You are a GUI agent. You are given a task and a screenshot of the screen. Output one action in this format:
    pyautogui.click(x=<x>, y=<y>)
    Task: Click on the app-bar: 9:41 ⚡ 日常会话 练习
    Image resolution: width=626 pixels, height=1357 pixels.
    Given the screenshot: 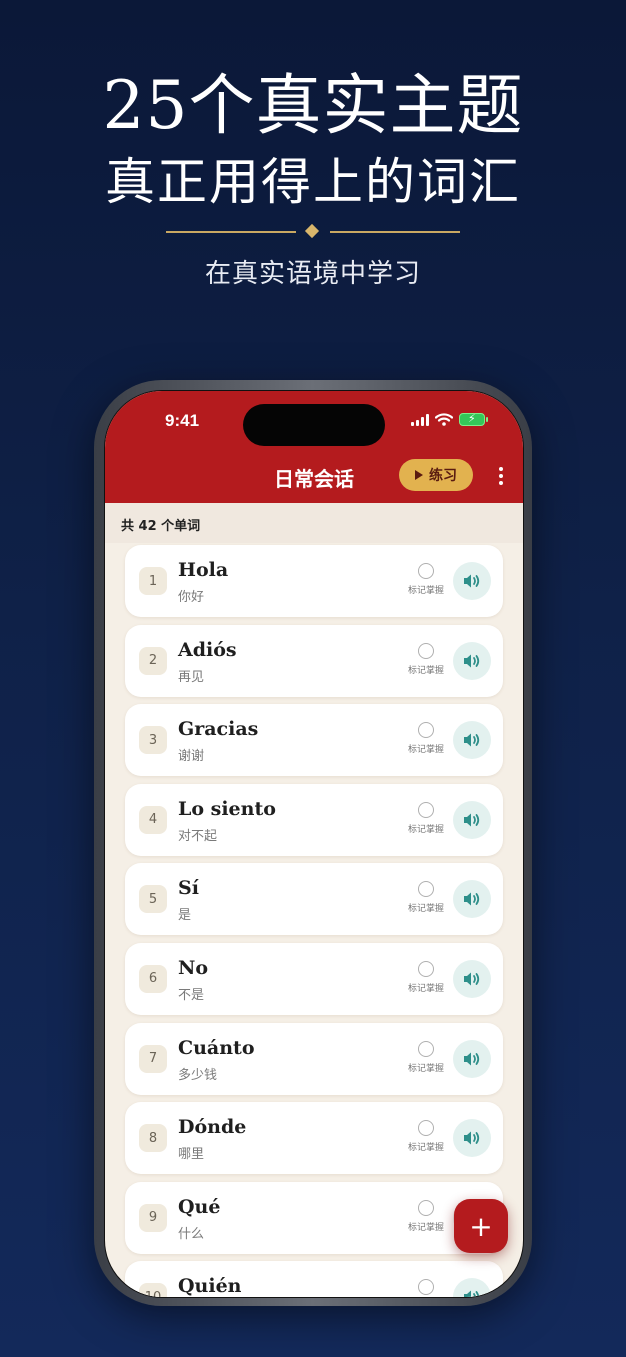 What is the action you would take?
    pyautogui.click(x=314, y=447)
    